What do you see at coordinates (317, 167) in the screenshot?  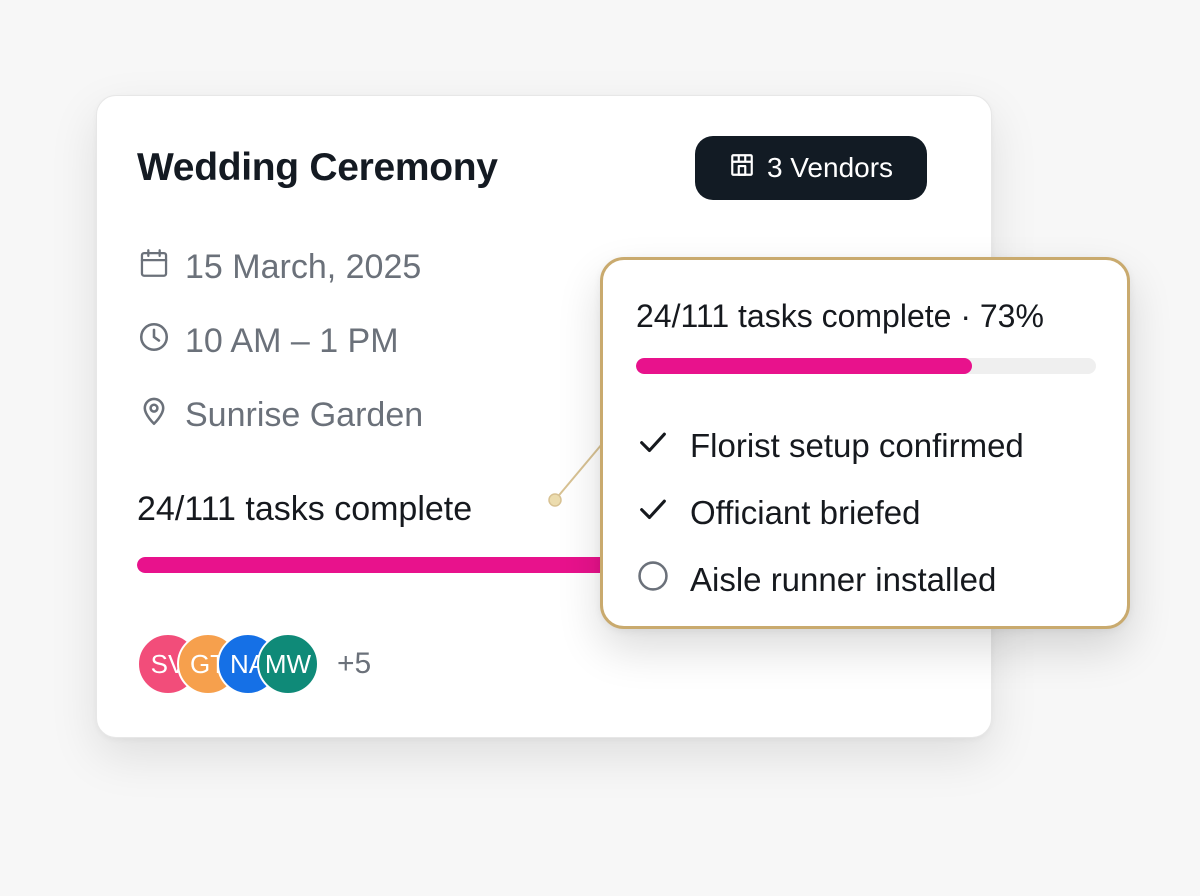 I see `event-title: Wedding Ceremony` at bounding box center [317, 167].